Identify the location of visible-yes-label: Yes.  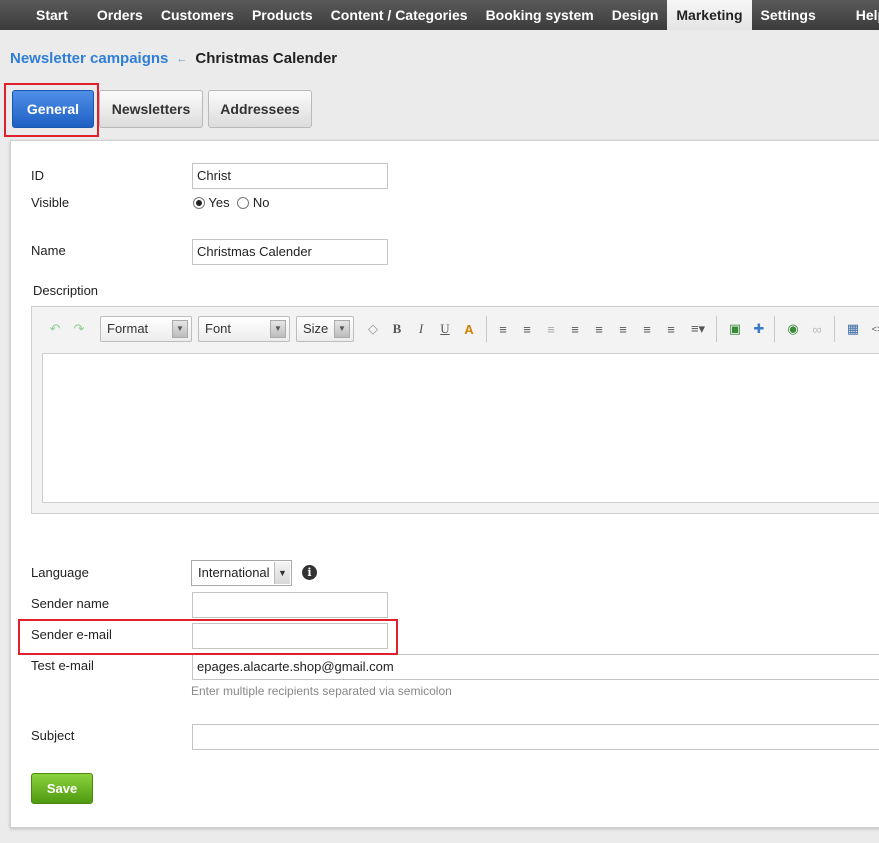
(219, 202).